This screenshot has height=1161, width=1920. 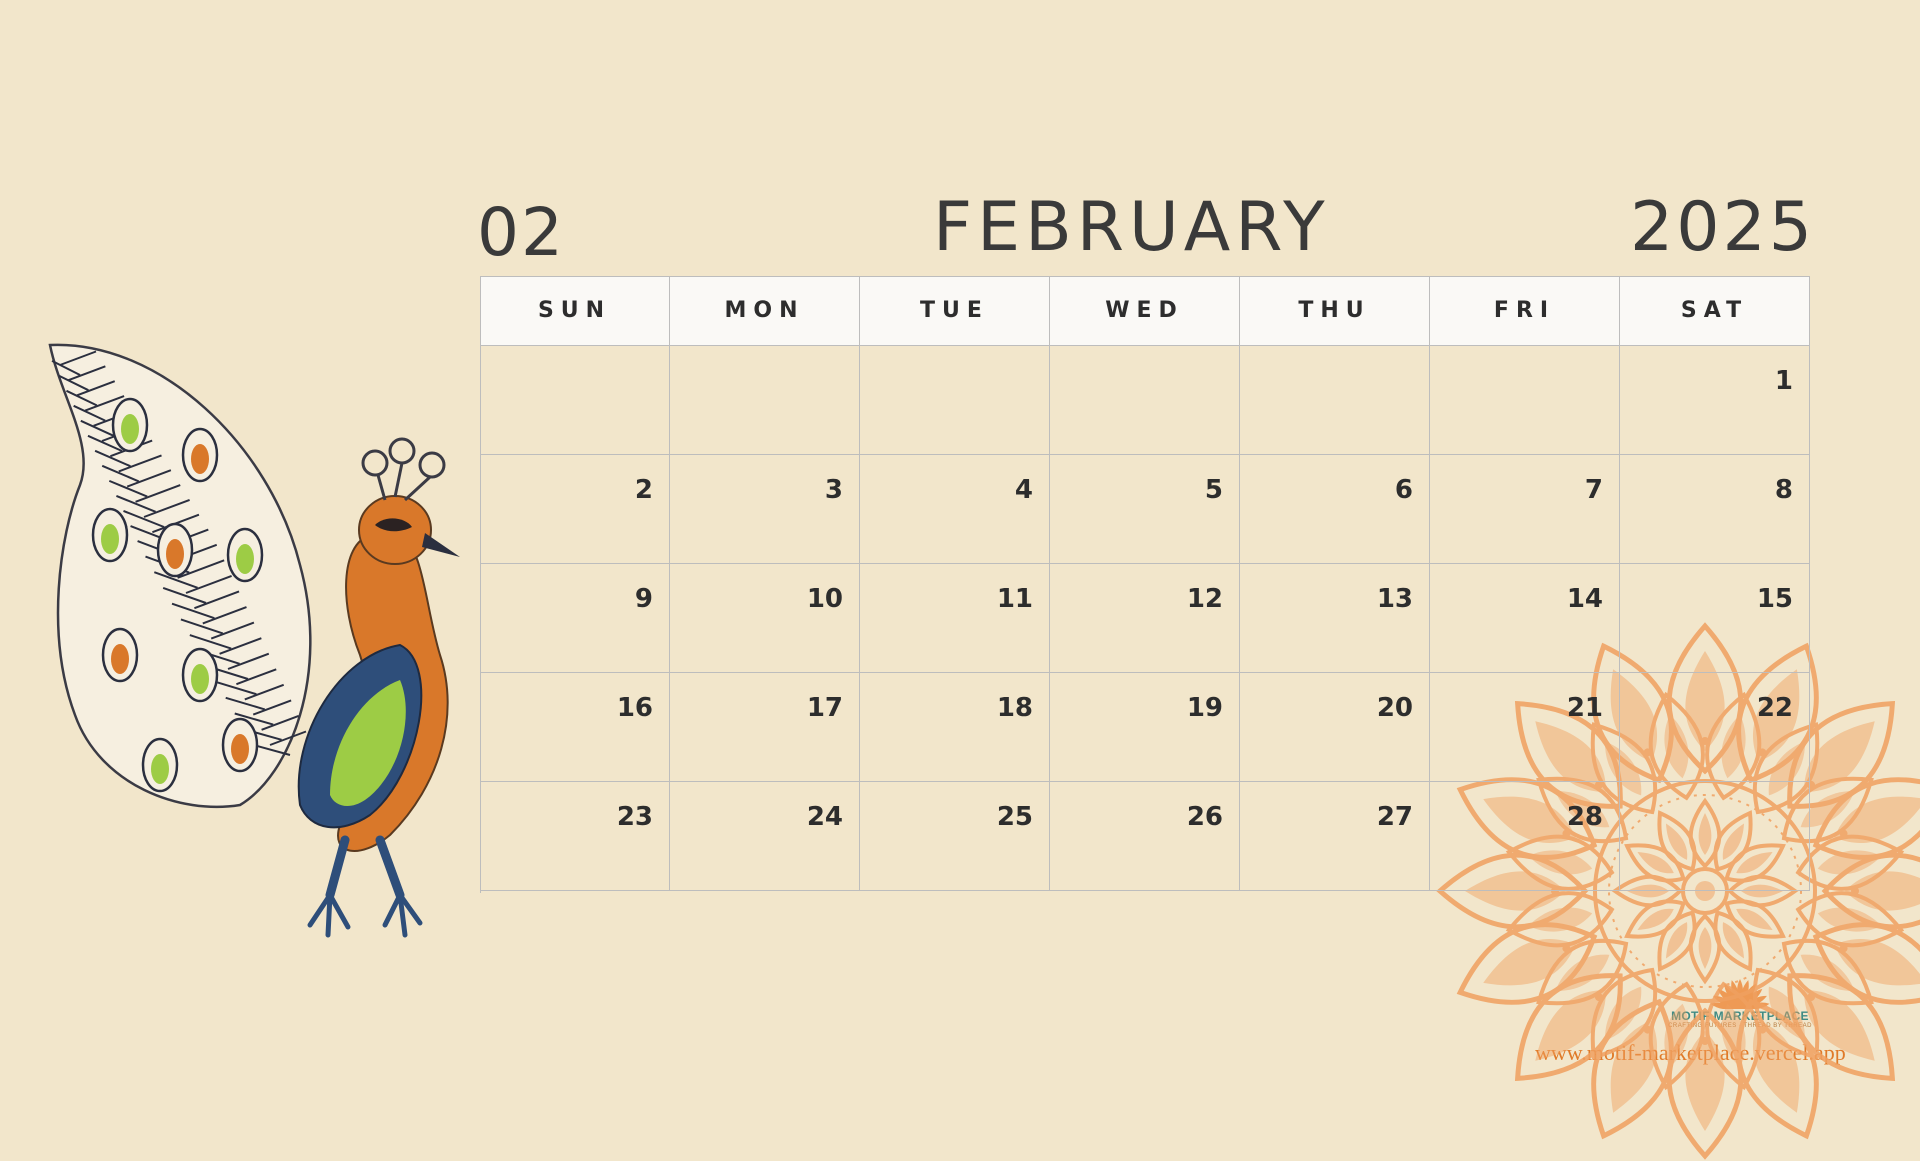 What do you see at coordinates (1204, 599) in the screenshot?
I see `day-number: 12` at bounding box center [1204, 599].